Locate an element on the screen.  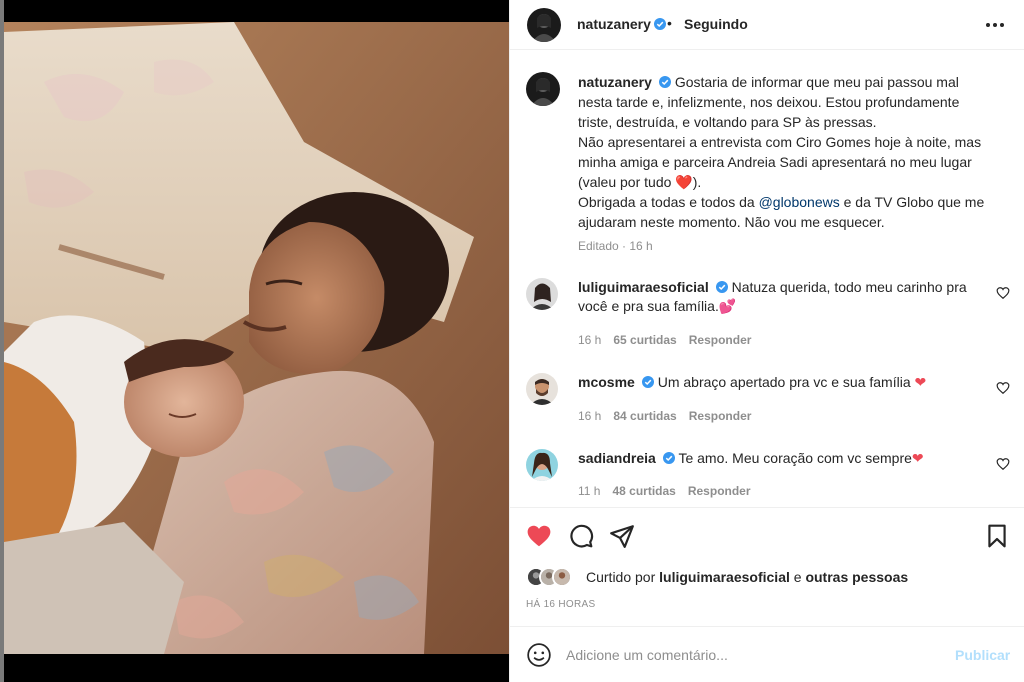
comment-meta: 16 h 84 curtidas Responder is located at coordinates (670, 416).